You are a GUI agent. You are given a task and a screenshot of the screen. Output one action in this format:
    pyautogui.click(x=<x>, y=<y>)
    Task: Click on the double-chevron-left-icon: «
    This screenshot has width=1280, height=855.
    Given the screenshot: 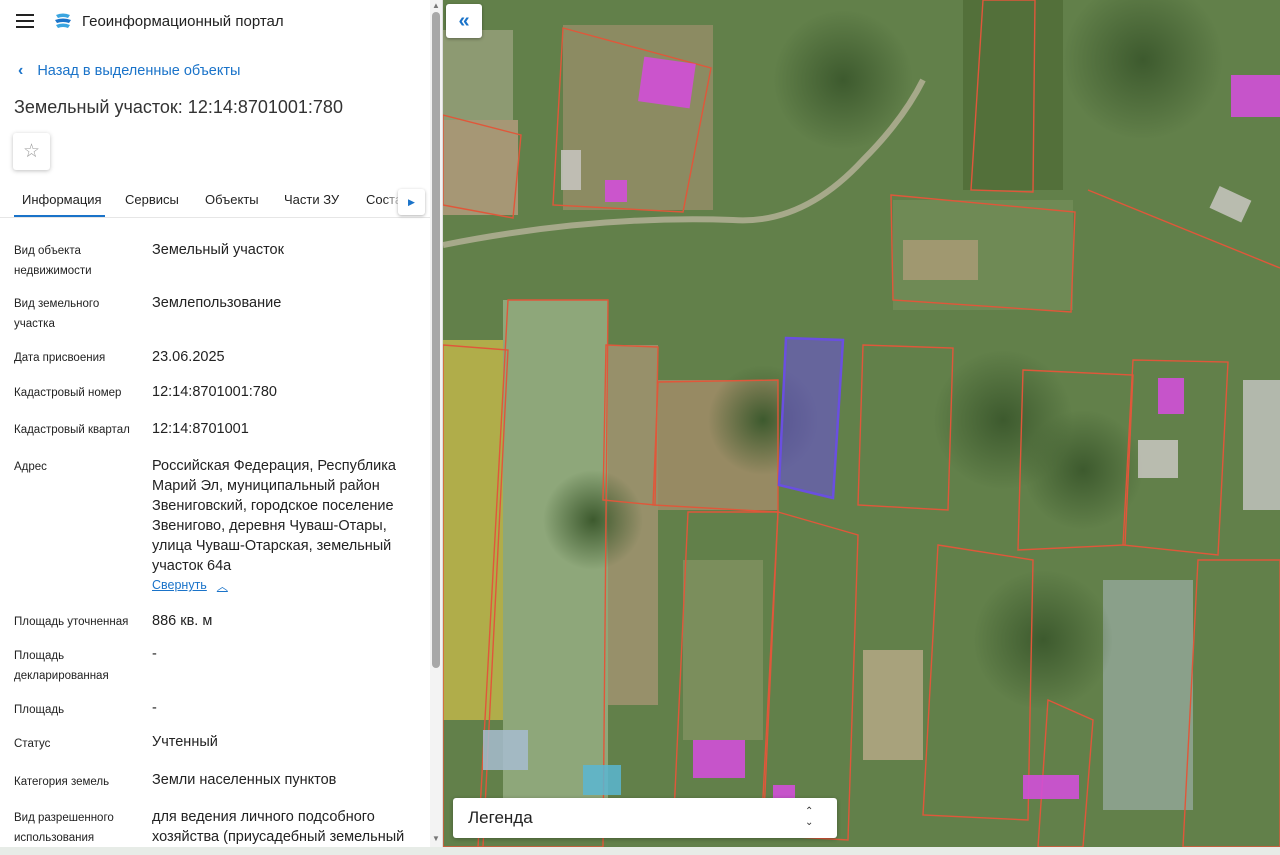 What is the action you would take?
    pyautogui.click(x=464, y=20)
    